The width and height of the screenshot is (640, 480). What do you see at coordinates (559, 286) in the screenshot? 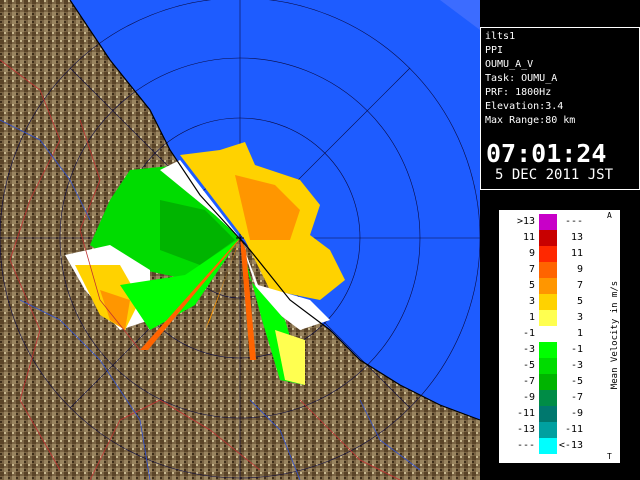
I see `legend-row: 57` at bounding box center [559, 286].